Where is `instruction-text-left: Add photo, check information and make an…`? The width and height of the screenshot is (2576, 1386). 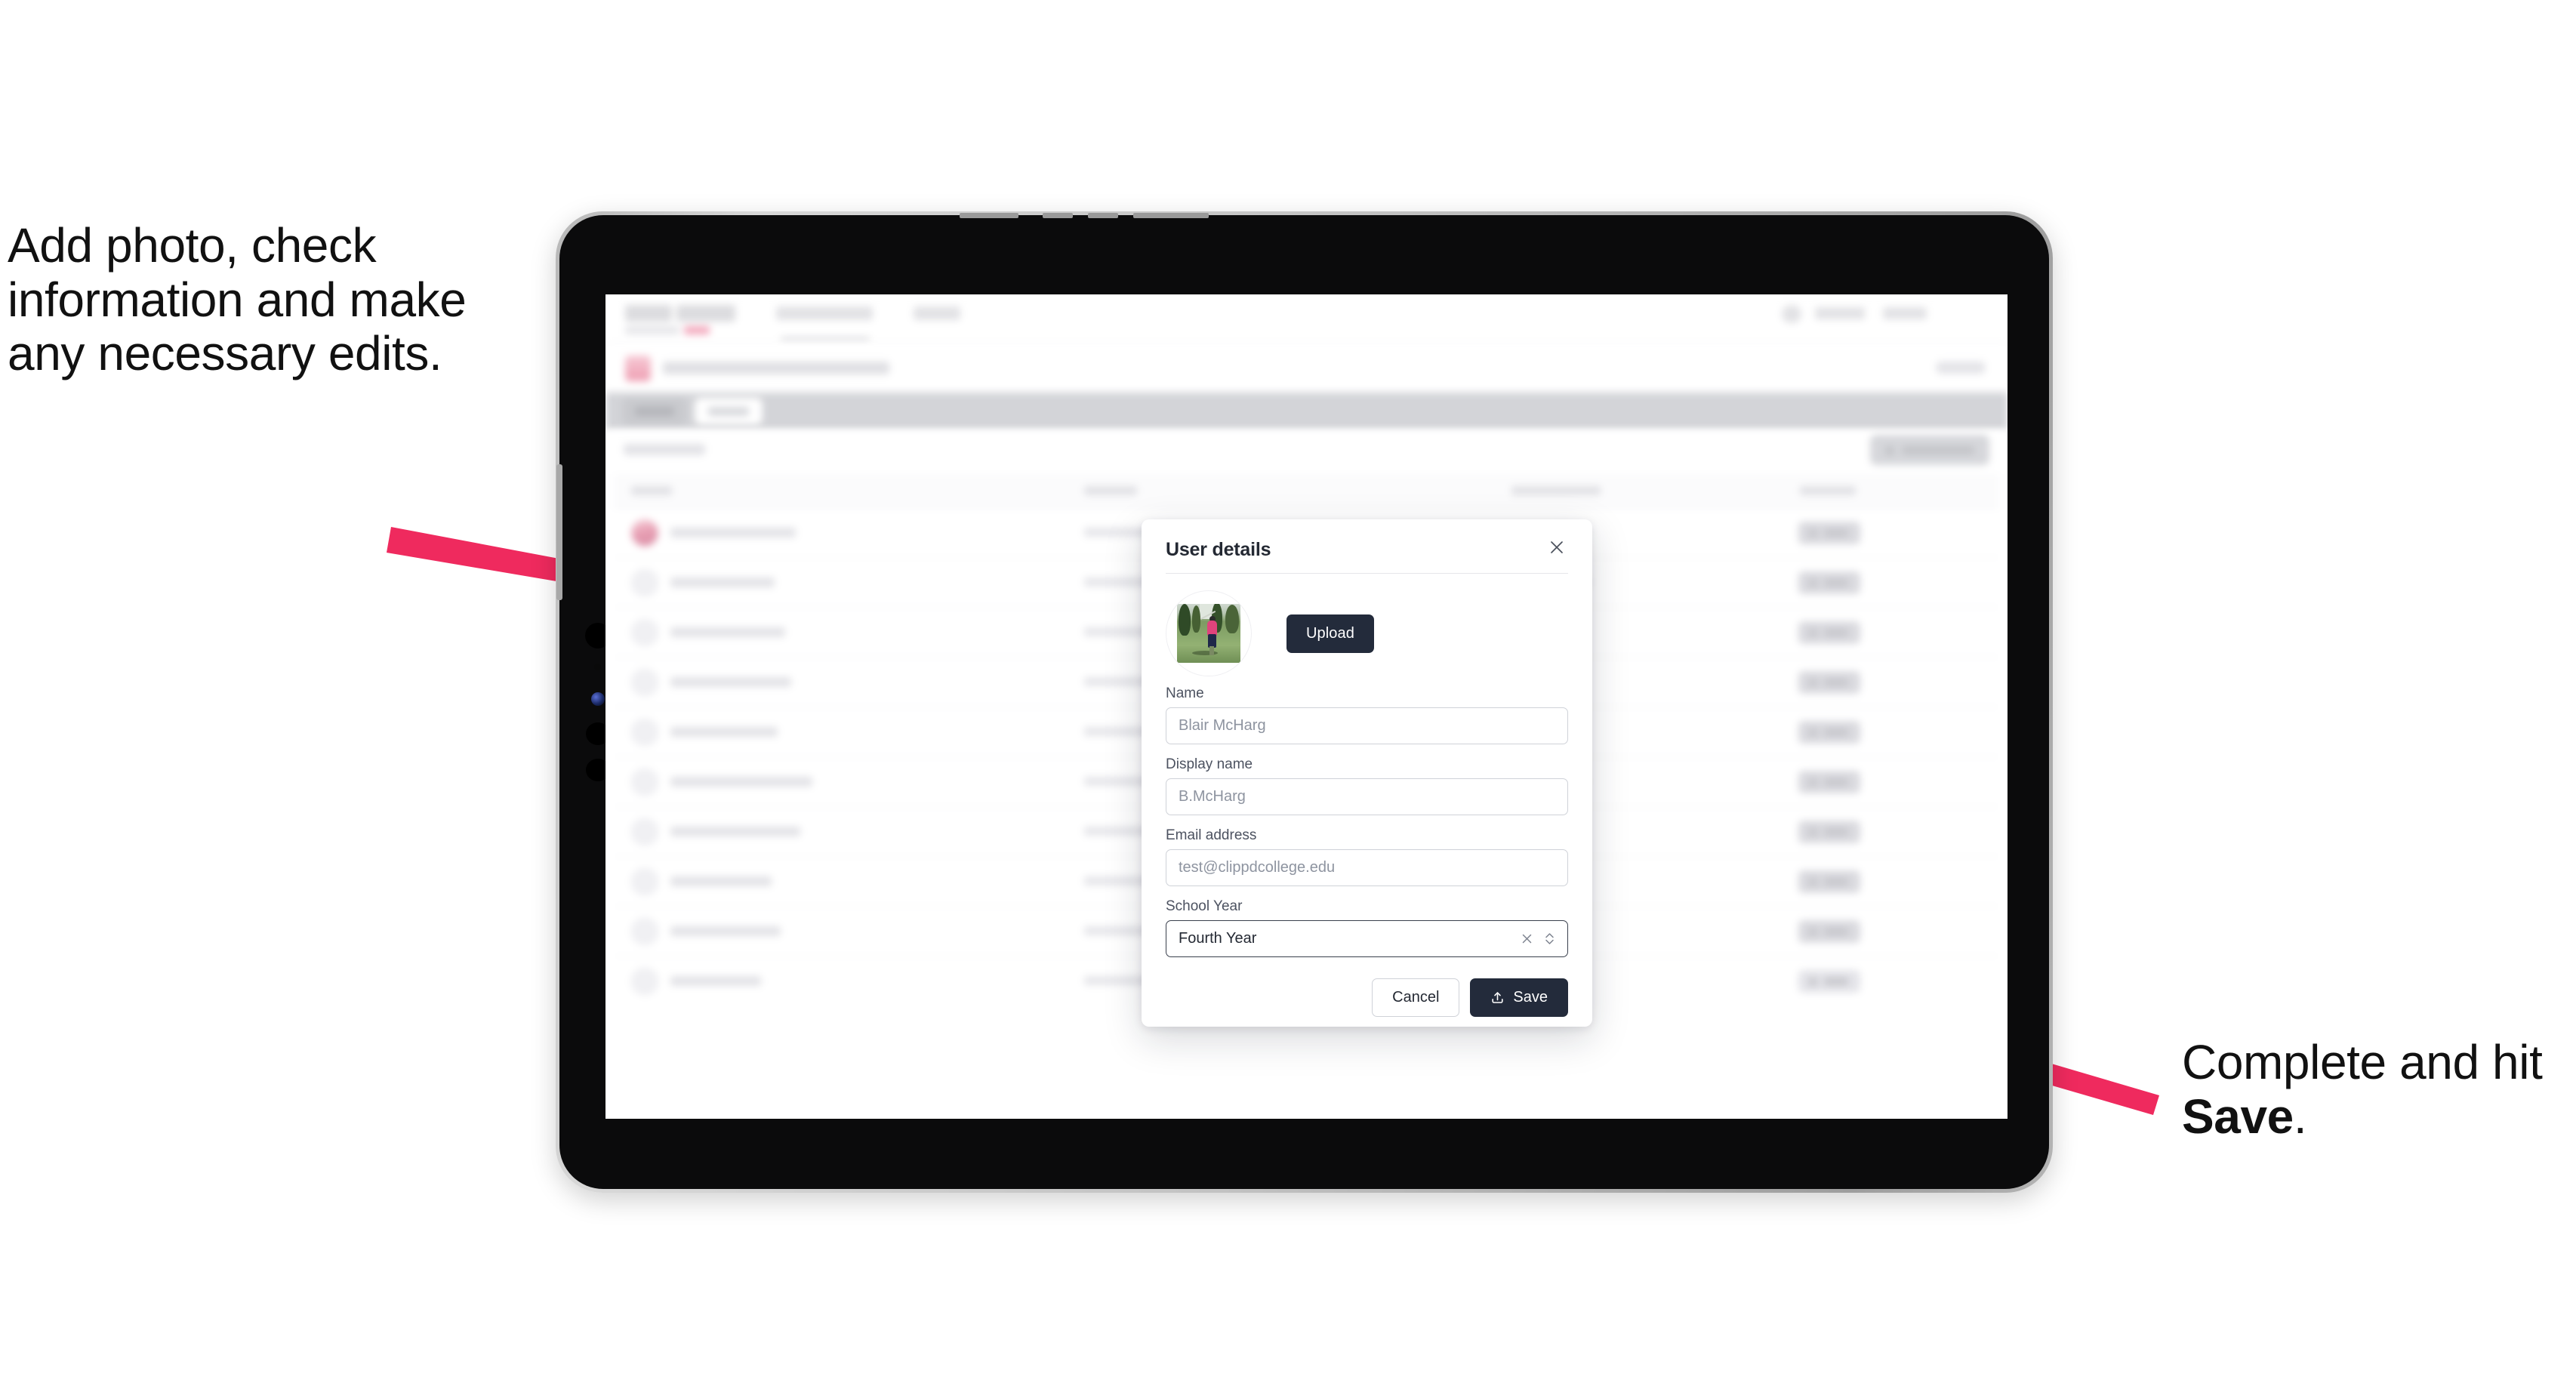
instruction-text-left: Add photo, check information and make an… is located at coordinates (237, 299).